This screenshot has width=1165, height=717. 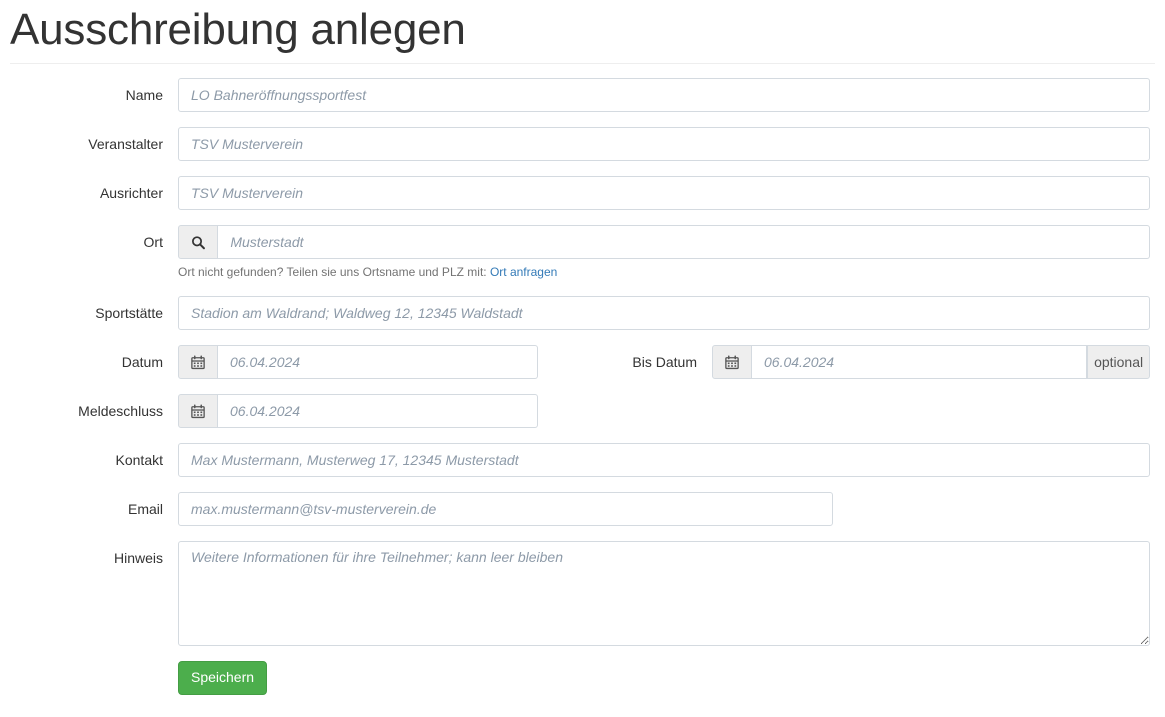 I want to click on form-row-kontakt: Kontakt, so click(x=582, y=460).